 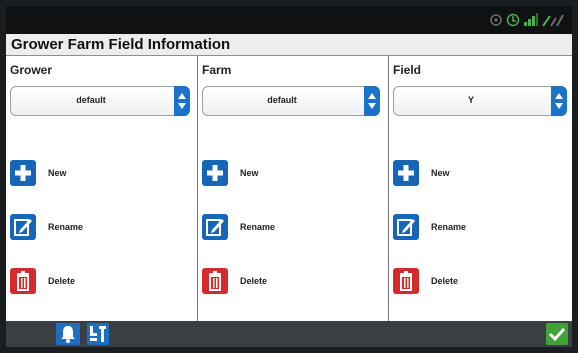 I want to click on column-header: Field, so click(x=407, y=70).